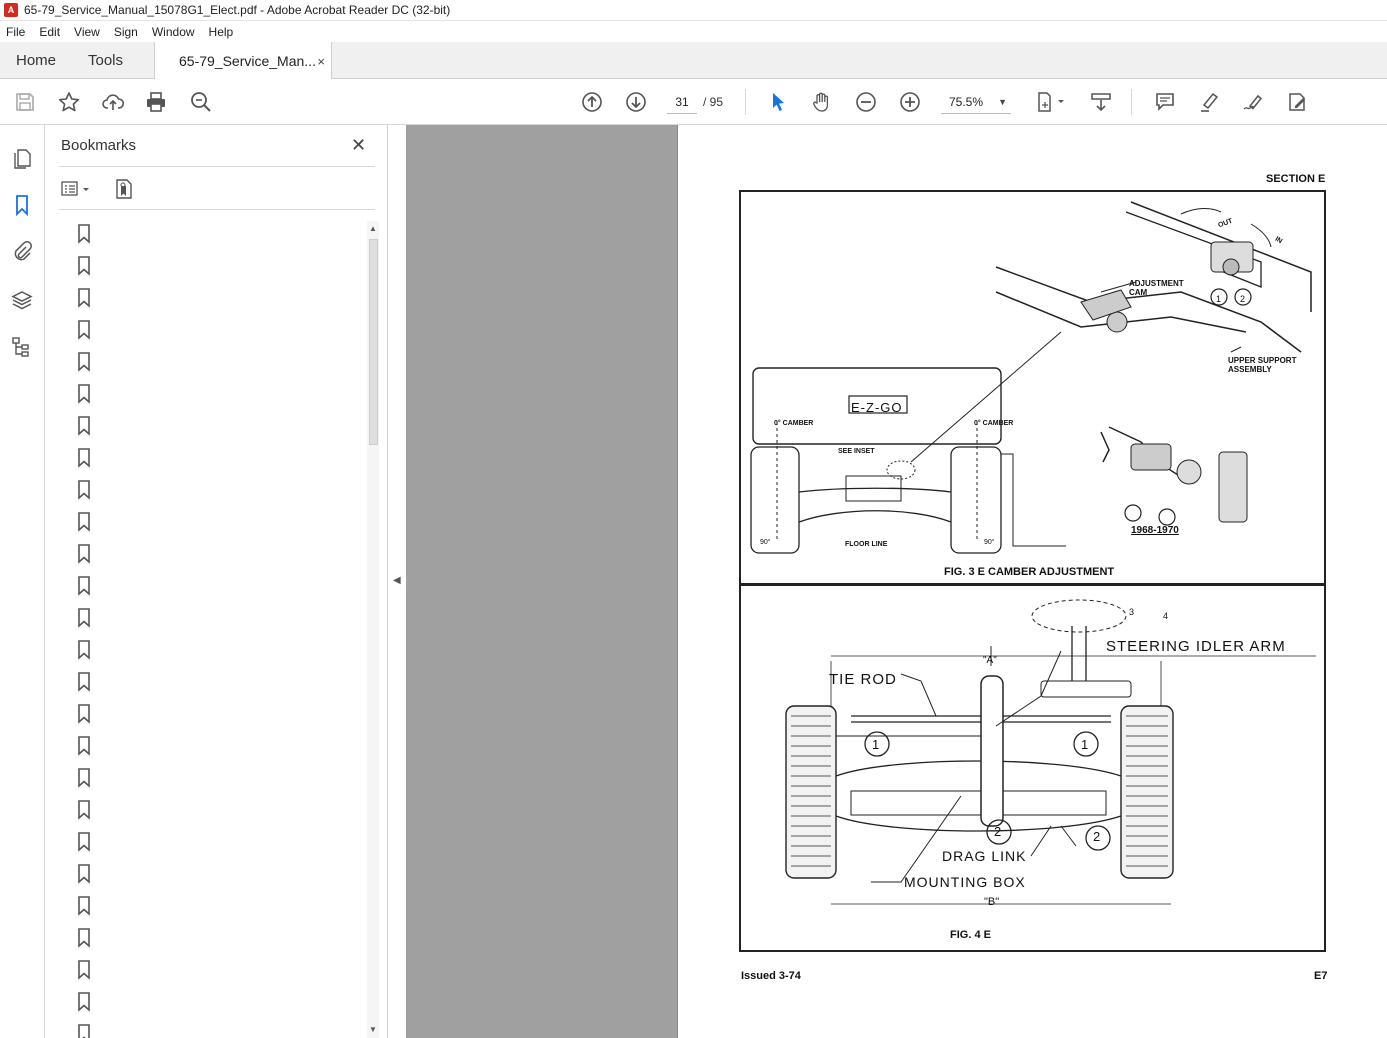 This screenshot has width=1387, height=1038. What do you see at coordinates (1243, 299) in the screenshot?
I see `callout-2: 2` at bounding box center [1243, 299].